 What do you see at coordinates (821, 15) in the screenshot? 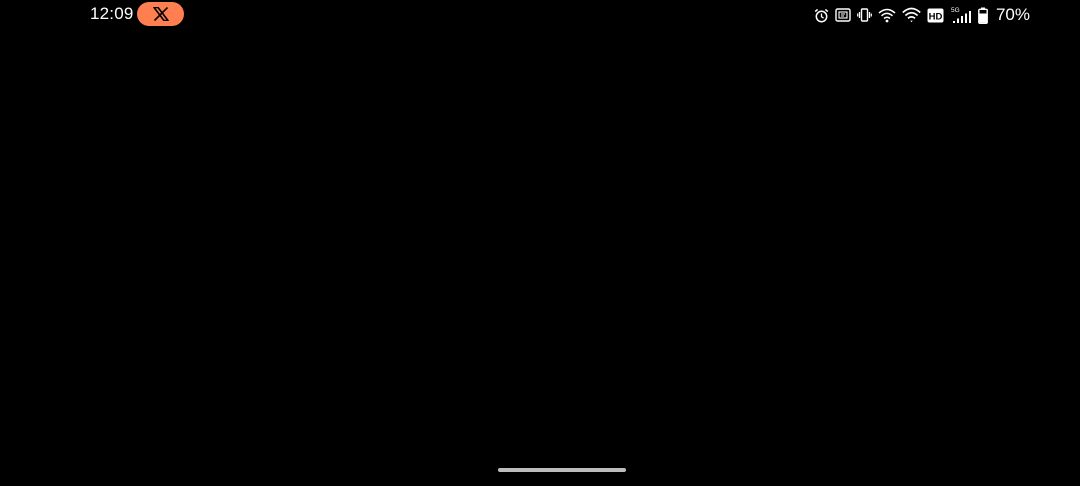
I see `alarm-icon` at bounding box center [821, 15].